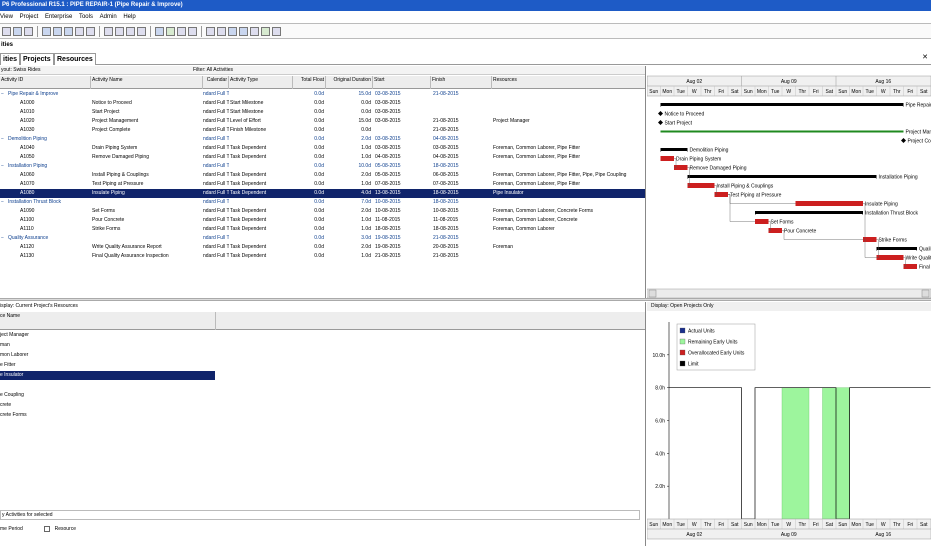 The height and width of the screenshot is (546, 931). What do you see at coordinates (816, 92) in the screenshot?
I see `timescale-day-label: Fri` at bounding box center [816, 92].